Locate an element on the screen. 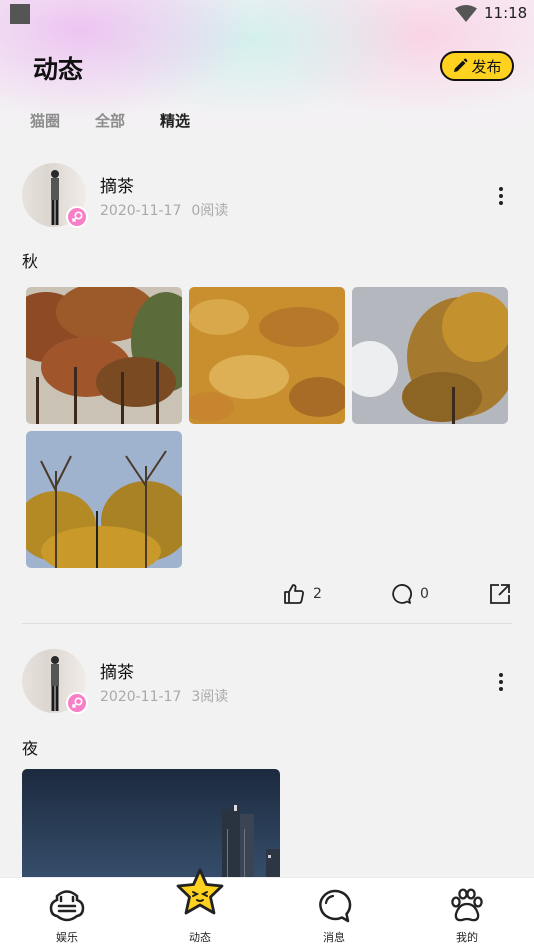  post-text: 秋 is located at coordinates (30, 261).